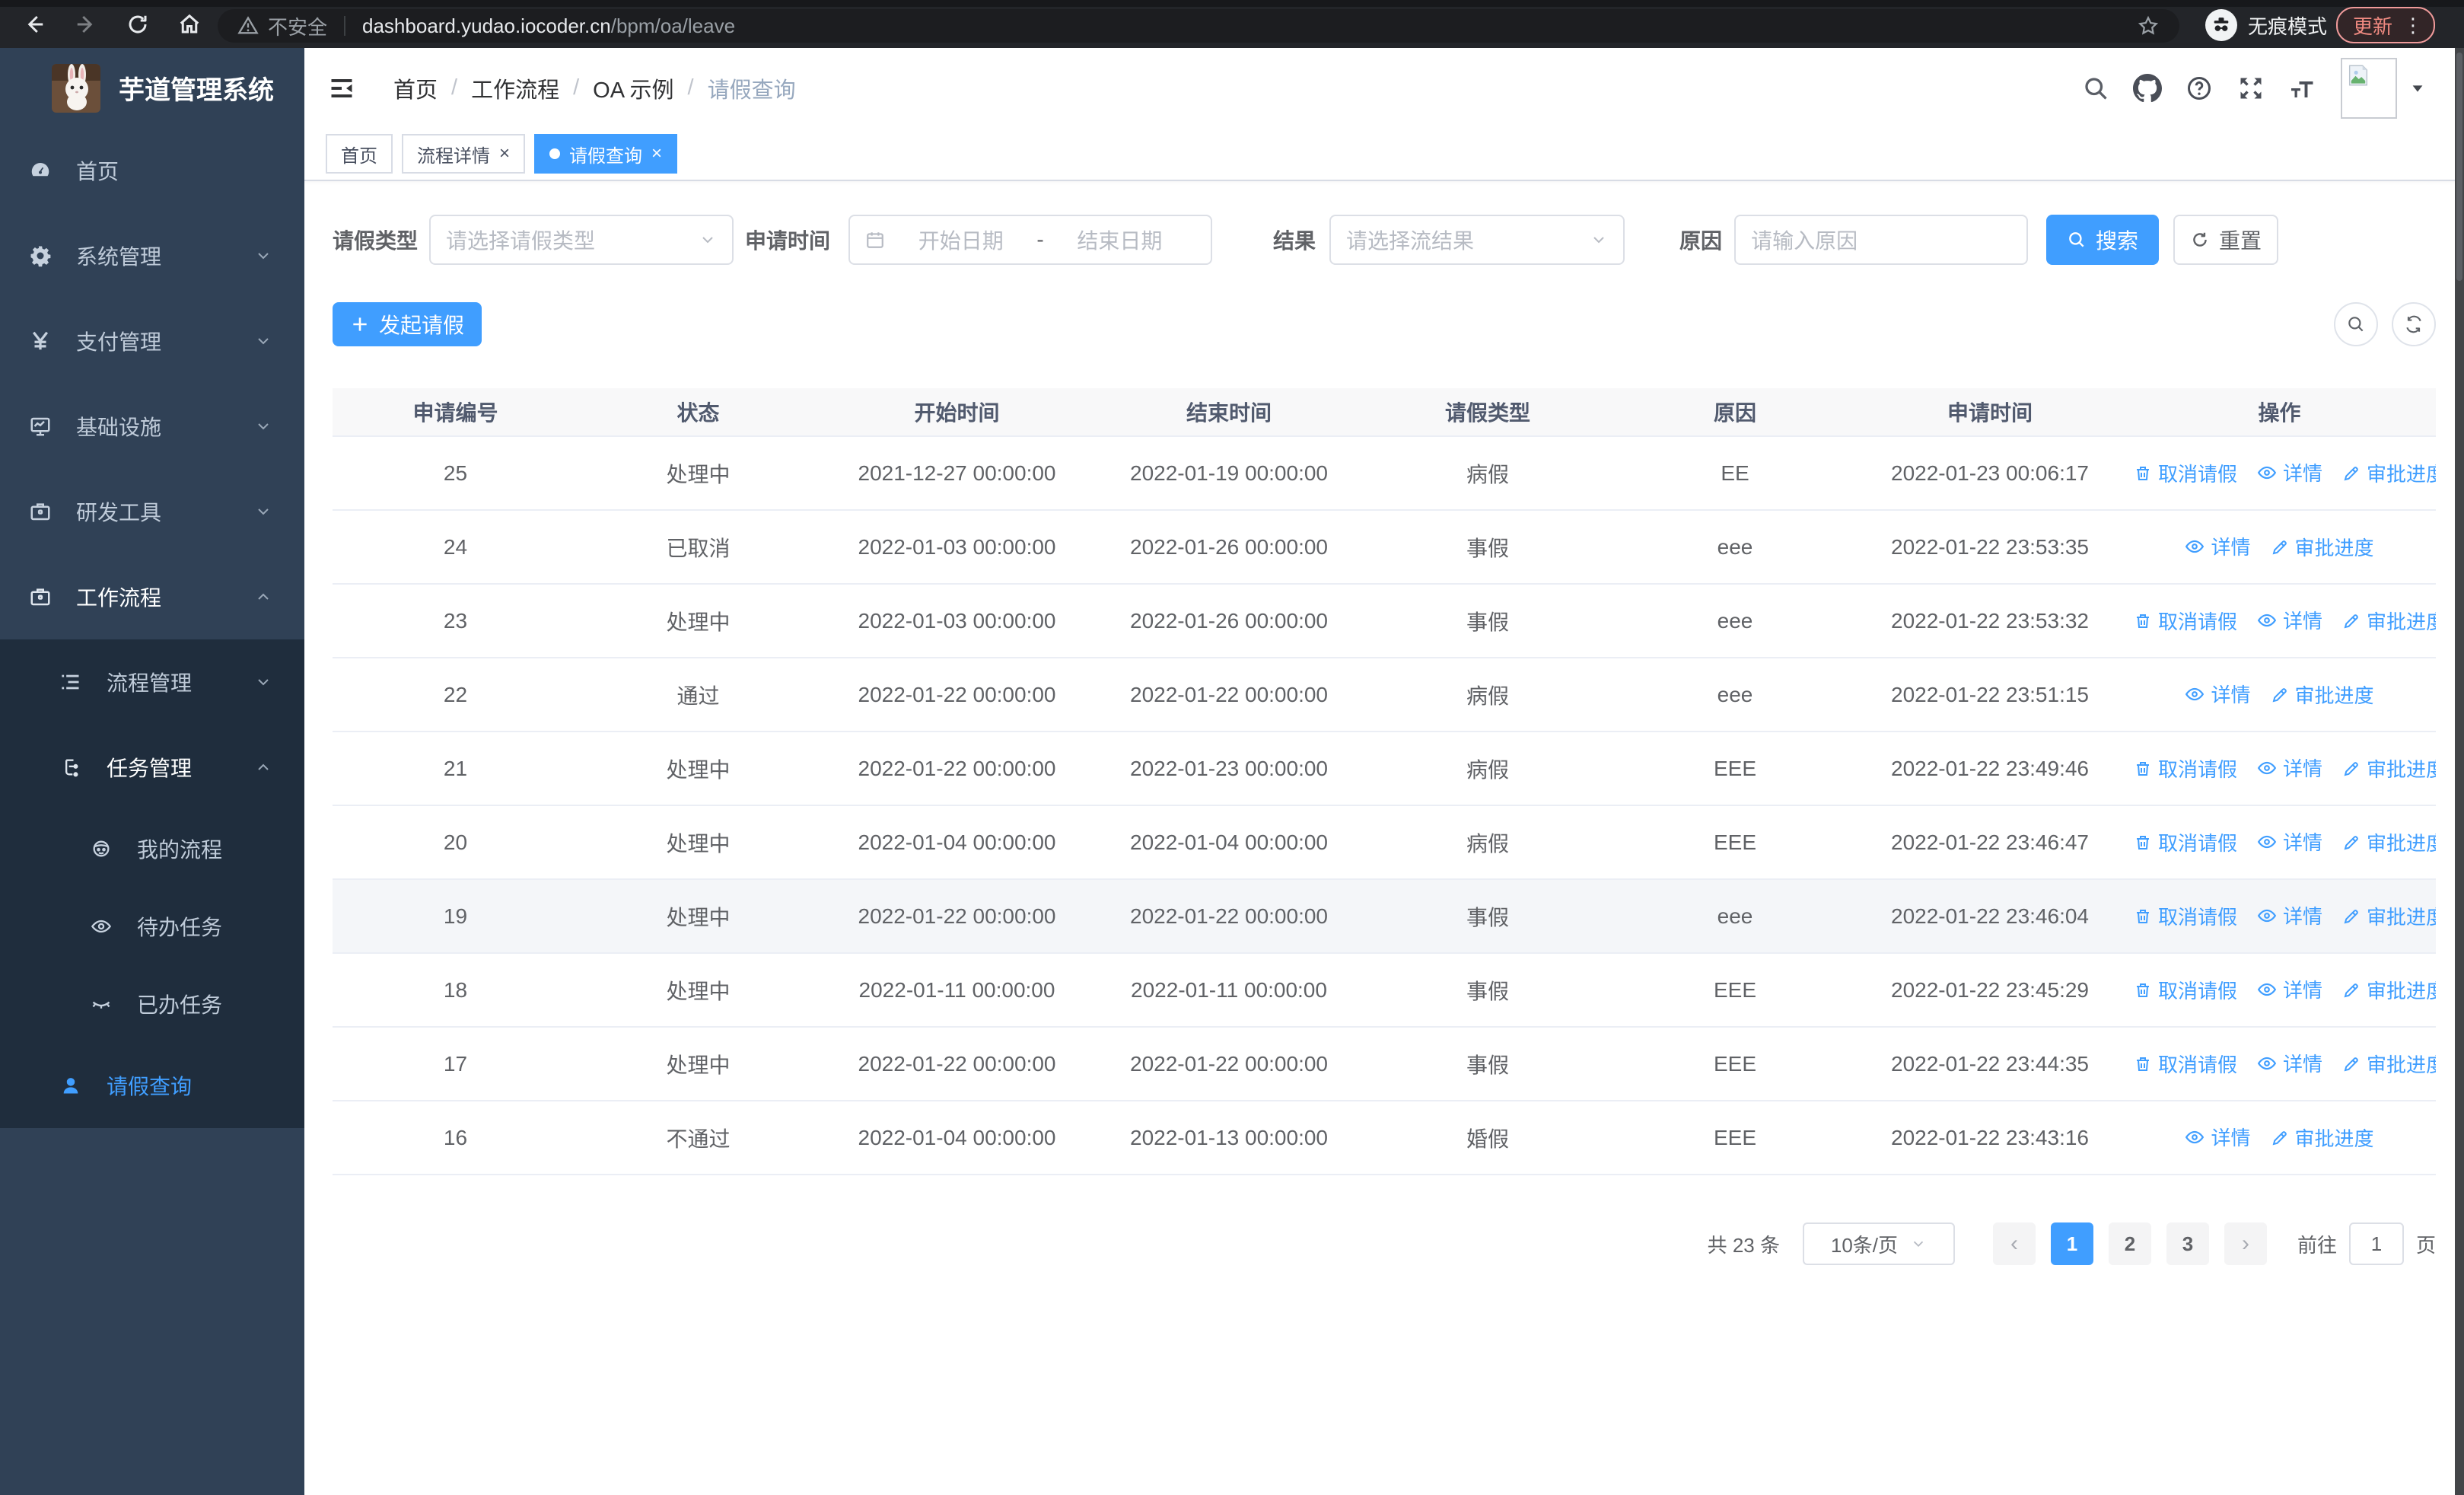  What do you see at coordinates (2148, 26) in the screenshot?
I see `bookmark-star-icon` at bounding box center [2148, 26].